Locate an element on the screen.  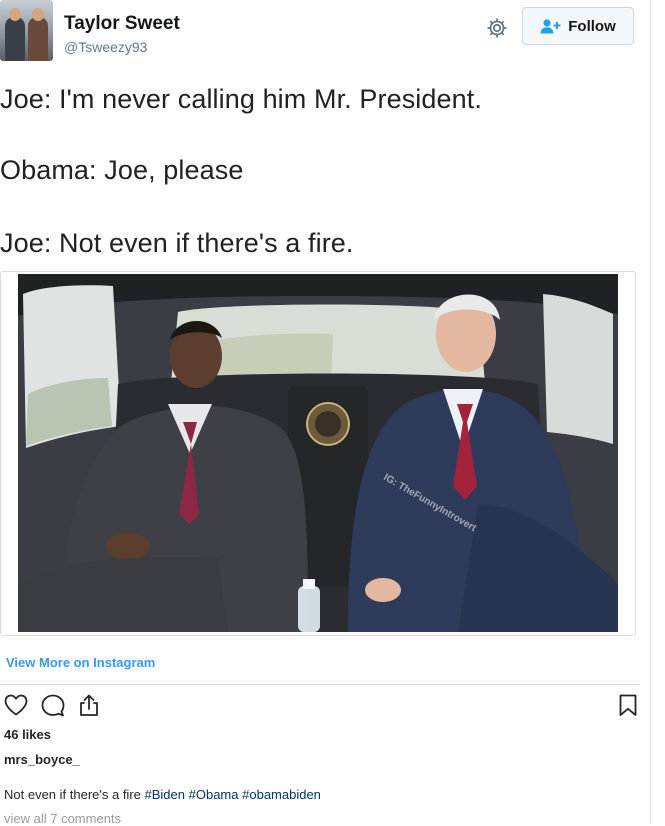
follow-label: Follow is located at coordinates (592, 26).